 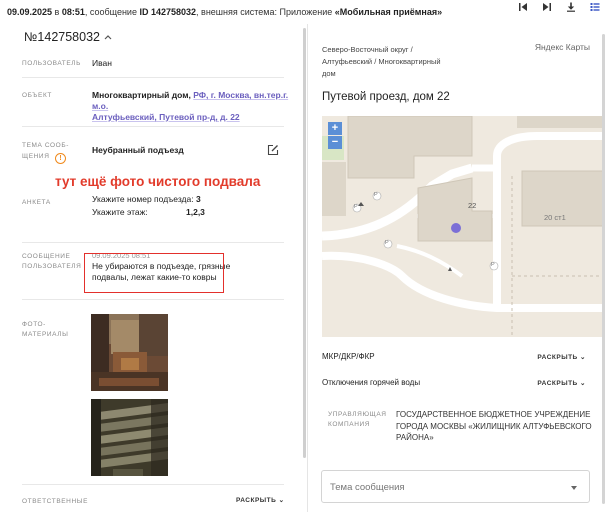 What do you see at coordinates (129, 352) in the screenshot?
I see `photo-thumbnail-entrance` at bounding box center [129, 352].